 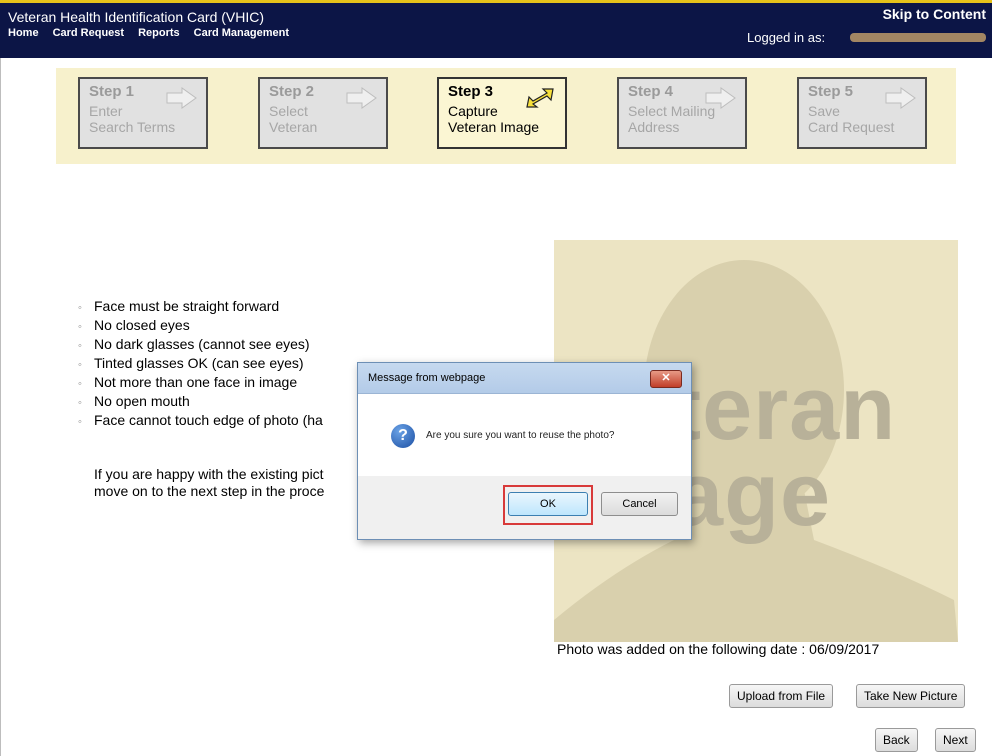 What do you see at coordinates (200, 383) in the screenshot?
I see `list-item: Not more than one face in image` at bounding box center [200, 383].